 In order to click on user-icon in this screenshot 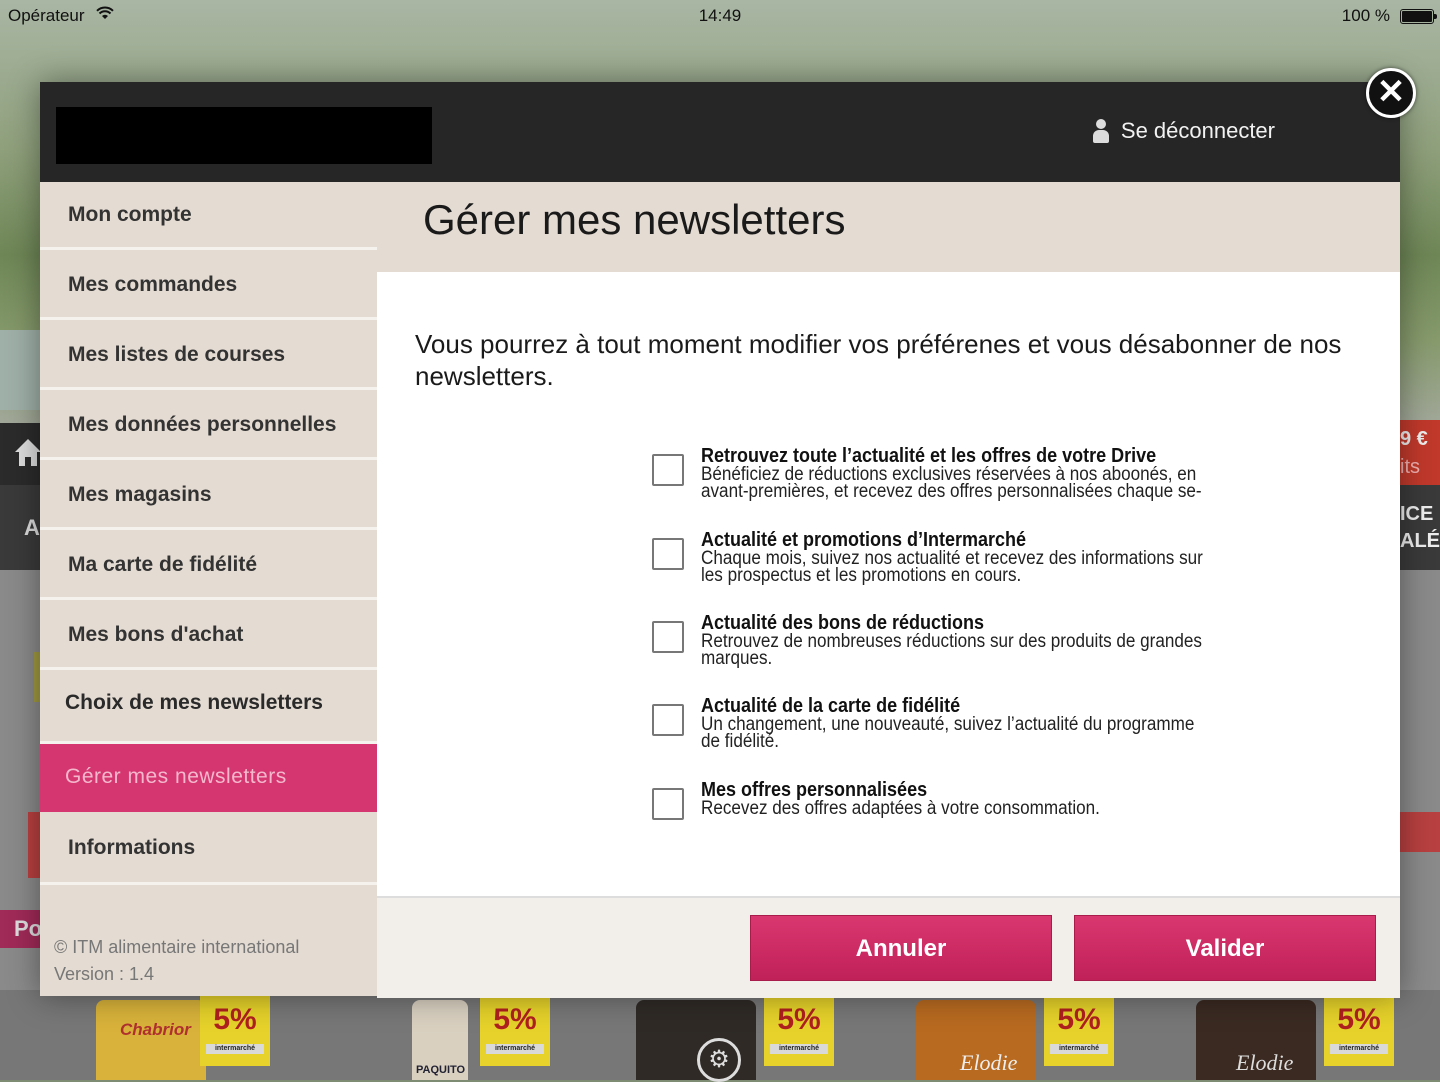, I will do `click(1100, 131)`.